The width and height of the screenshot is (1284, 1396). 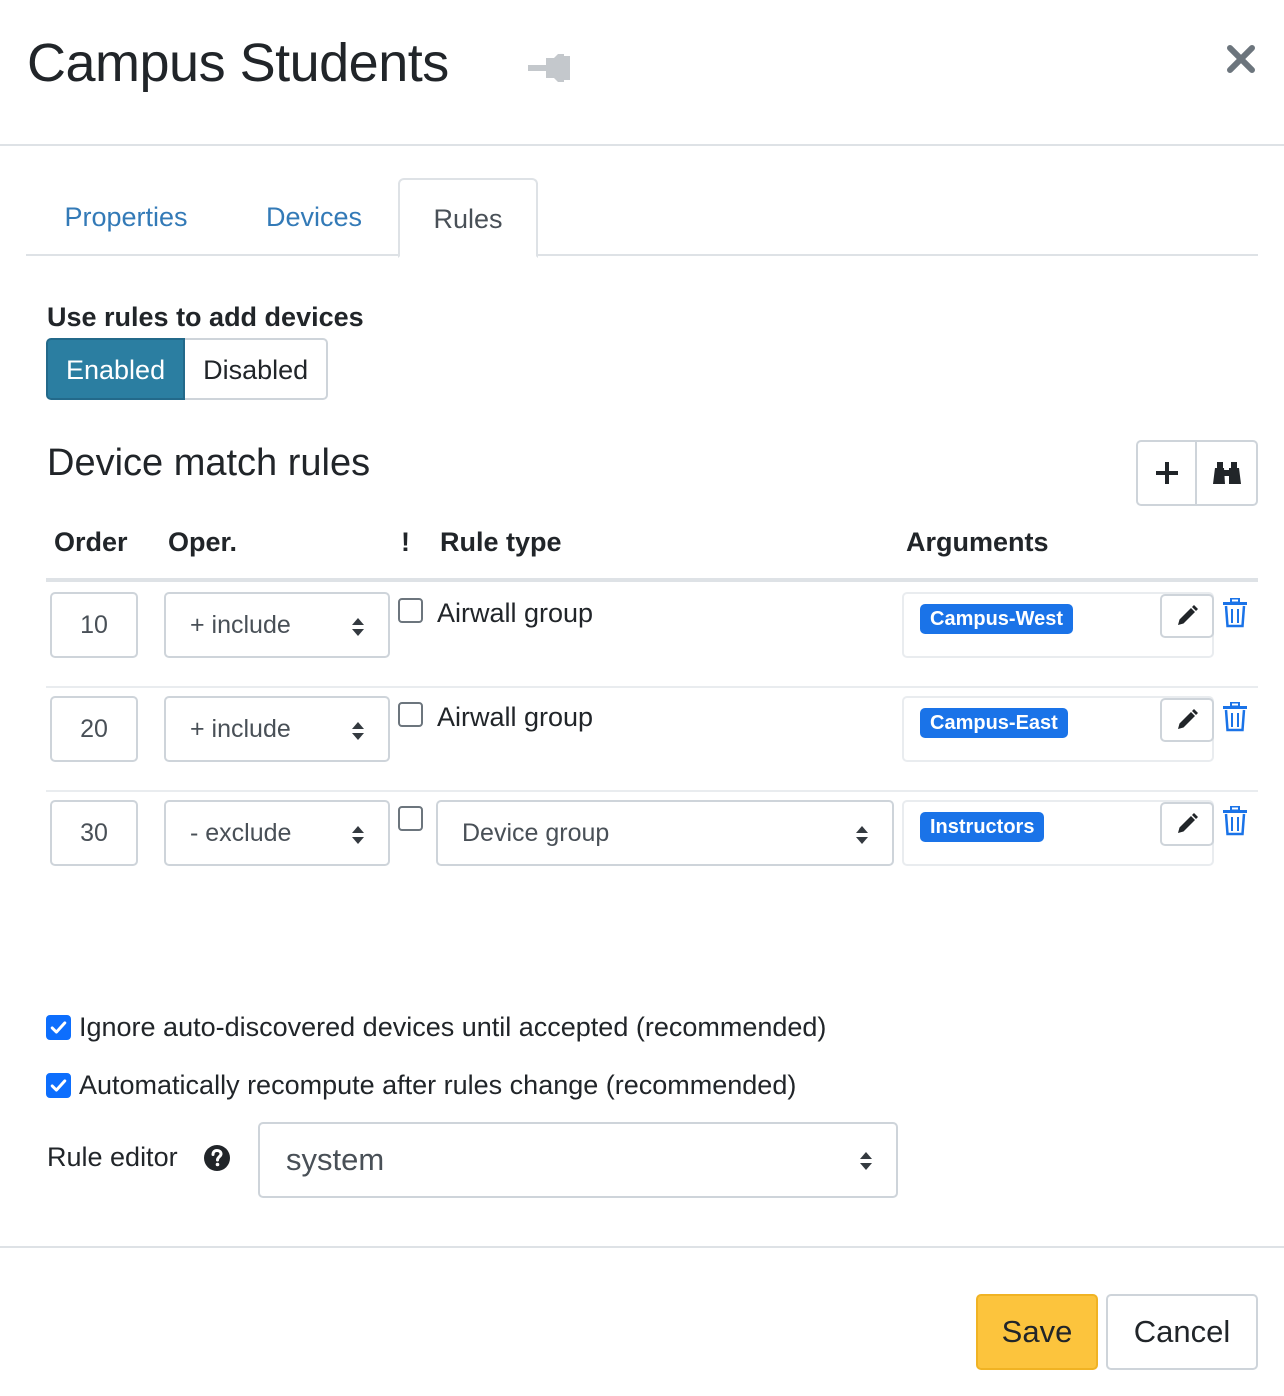 What do you see at coordinates (536, 833) in the screenshot?
I see `rule-type-select-value: Device group` at bounding box center [536, 833].